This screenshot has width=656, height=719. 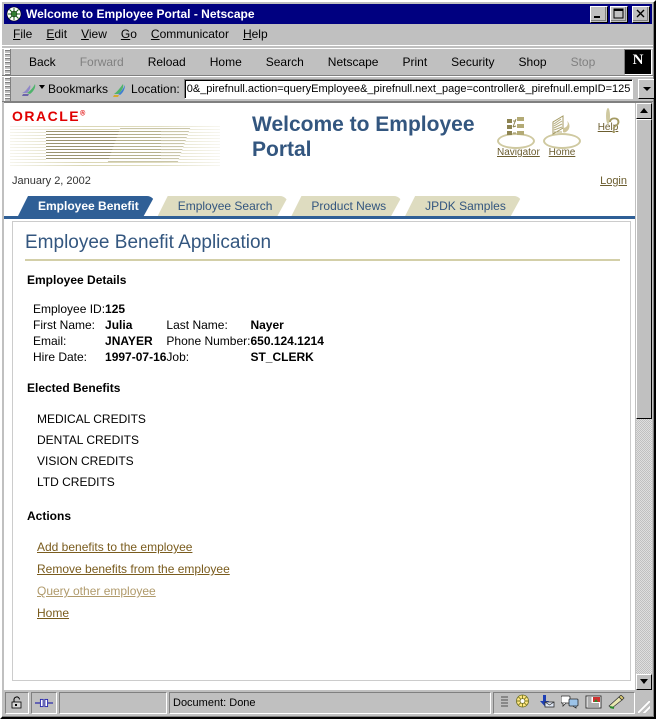 I want to click on bookmarks-label: Bookmarks, so click(x=78, y=89).